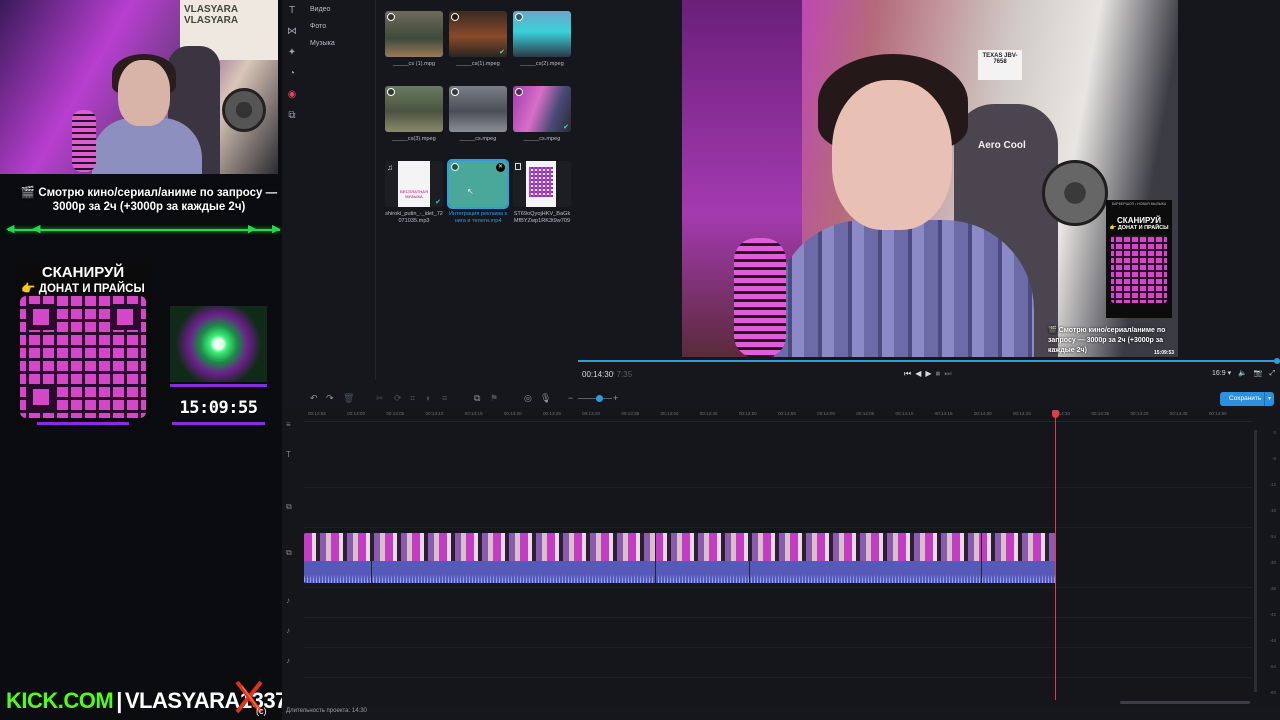  Describe the element at coordinates (292, 94) in the screenshot. I see `record-icon: ◉` at that location.